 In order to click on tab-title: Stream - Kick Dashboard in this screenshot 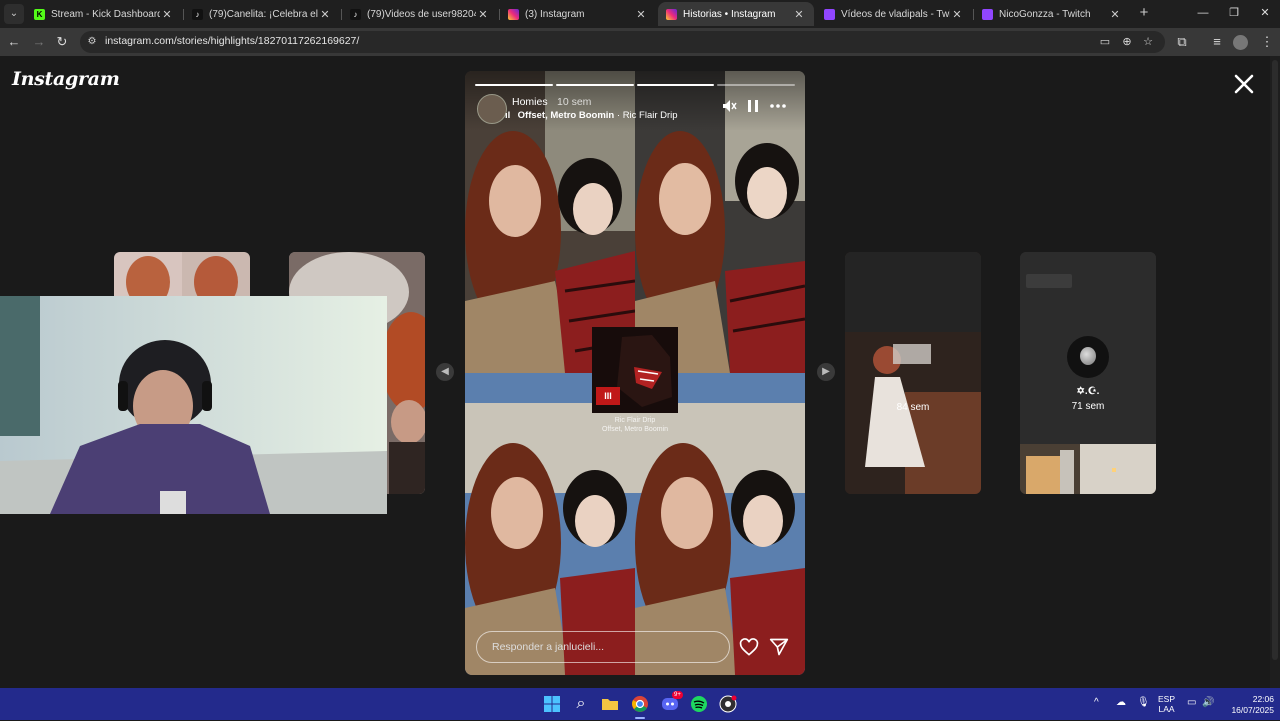, I will do `click(105, 14)`.